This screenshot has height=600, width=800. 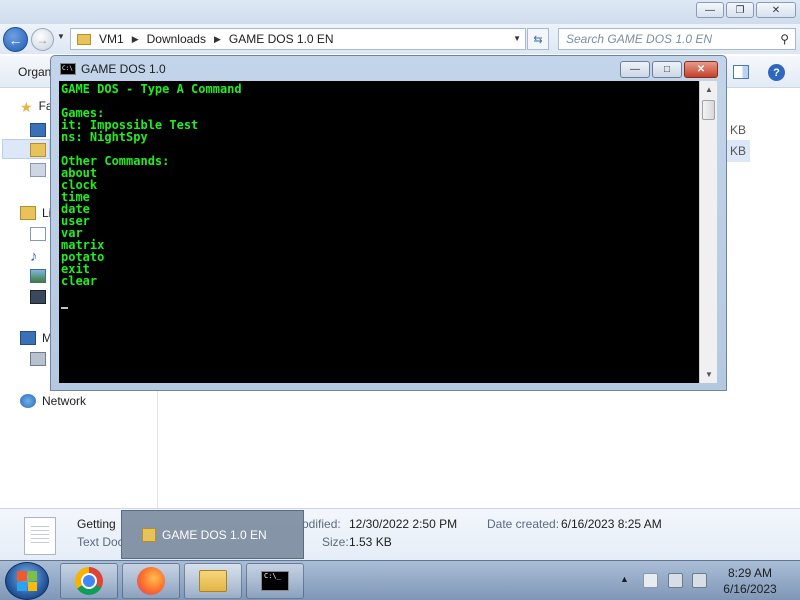 What do you see at coordinates (708, 110) in the screenshot?
I see `scrollbar-thumb` at bounding box center [708, 110].